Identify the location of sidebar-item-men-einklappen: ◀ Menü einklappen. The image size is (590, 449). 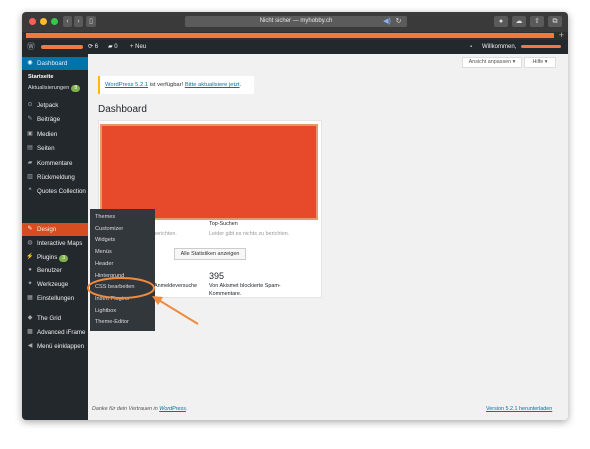
(55, 346).